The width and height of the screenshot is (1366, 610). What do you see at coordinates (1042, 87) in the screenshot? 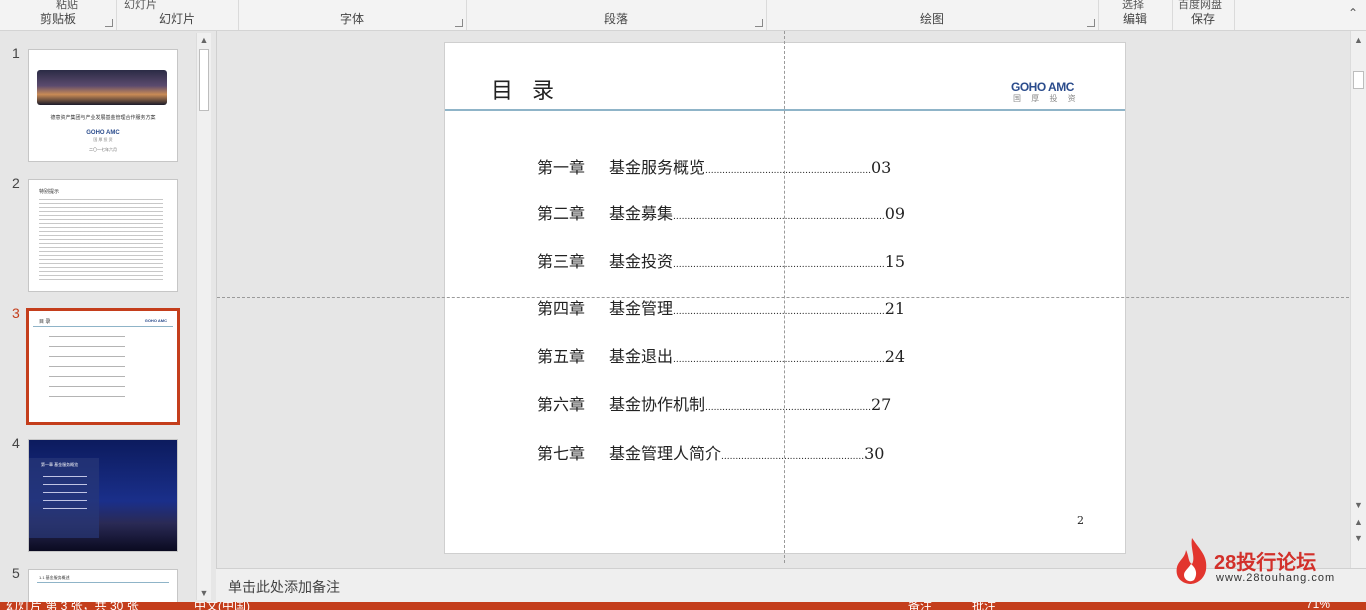
I see `company-logo: GOHO AMC` at bounding box center [1042, 87].